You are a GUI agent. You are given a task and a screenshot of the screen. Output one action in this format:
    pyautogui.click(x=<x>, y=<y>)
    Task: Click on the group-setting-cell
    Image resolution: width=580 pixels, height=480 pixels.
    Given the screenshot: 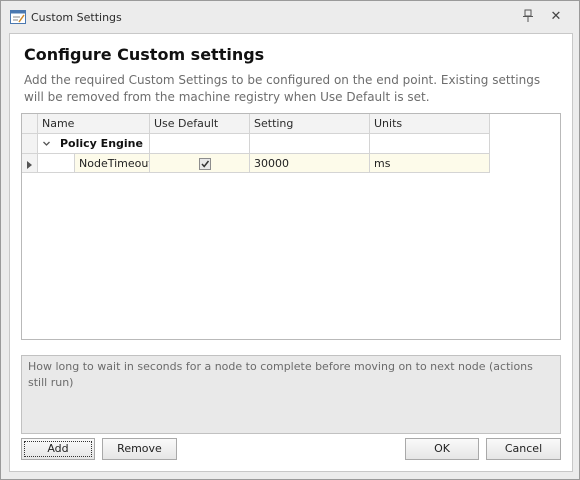 What is the action you would take?
    pyautogui.click(x=310, y=144)
    